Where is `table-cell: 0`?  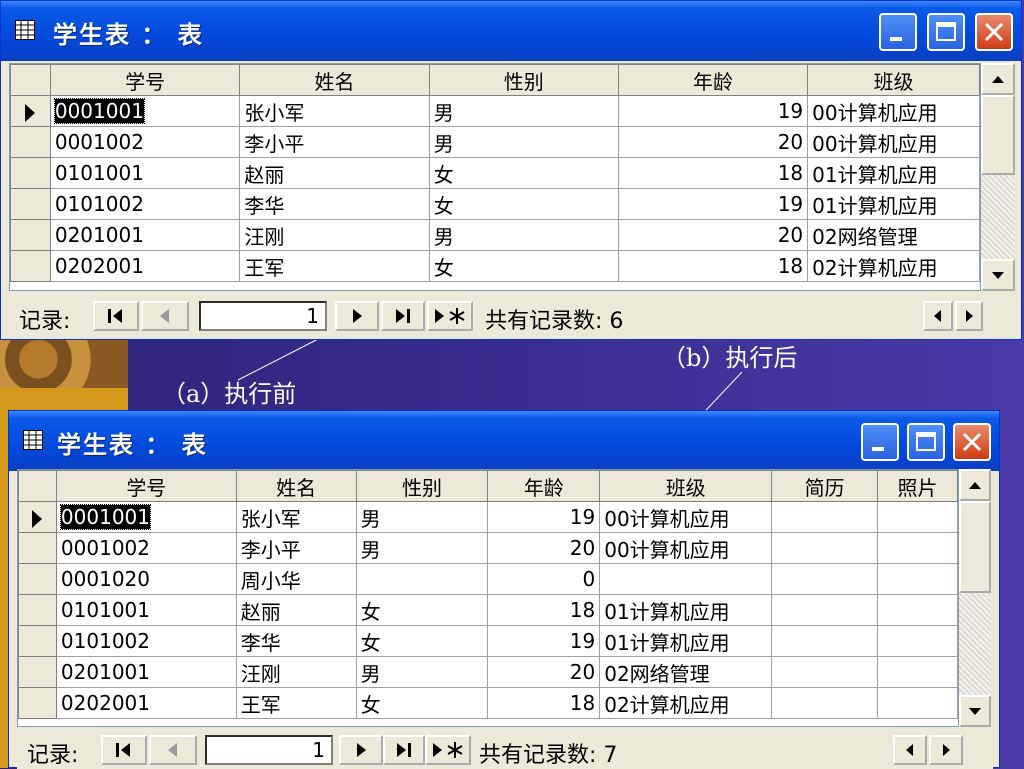 table-cell: 0 is located at coordinates (544, 579).